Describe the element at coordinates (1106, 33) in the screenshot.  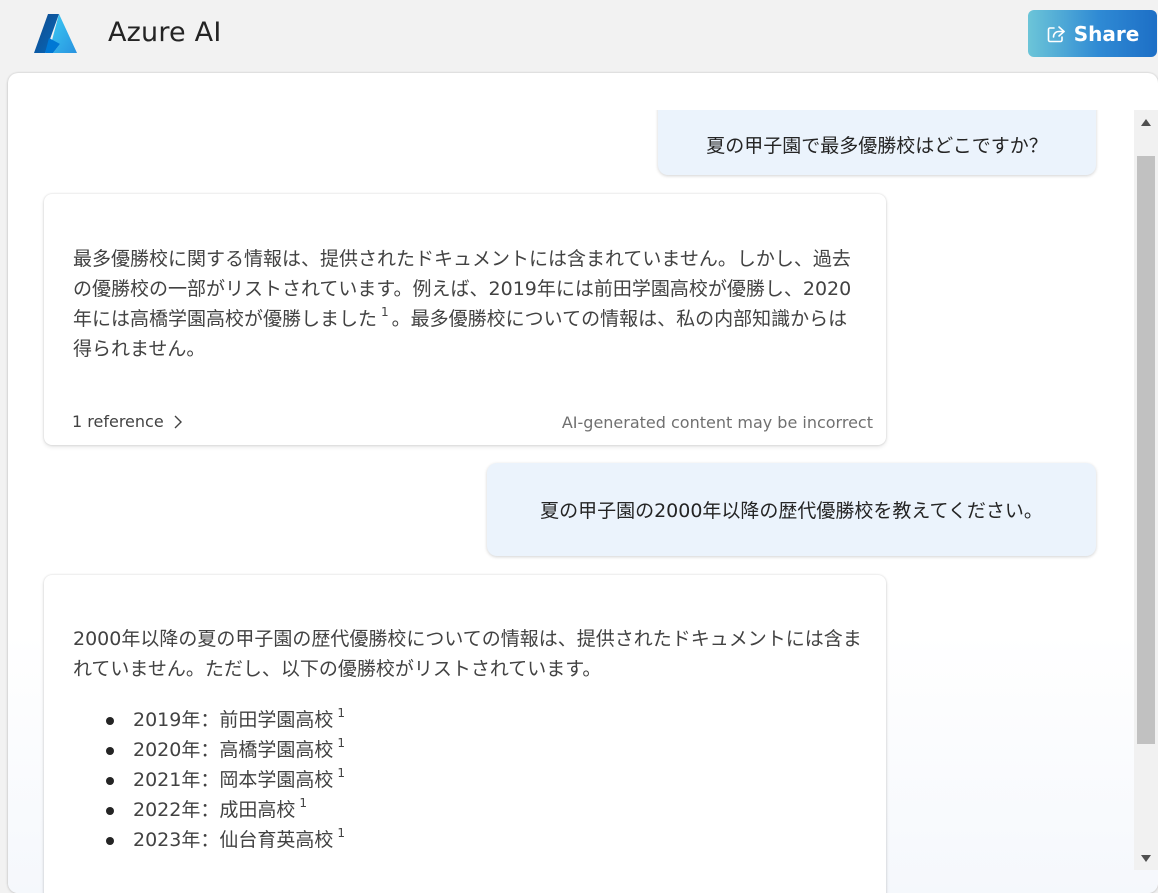
I see `share-button-label: Share` at that location.